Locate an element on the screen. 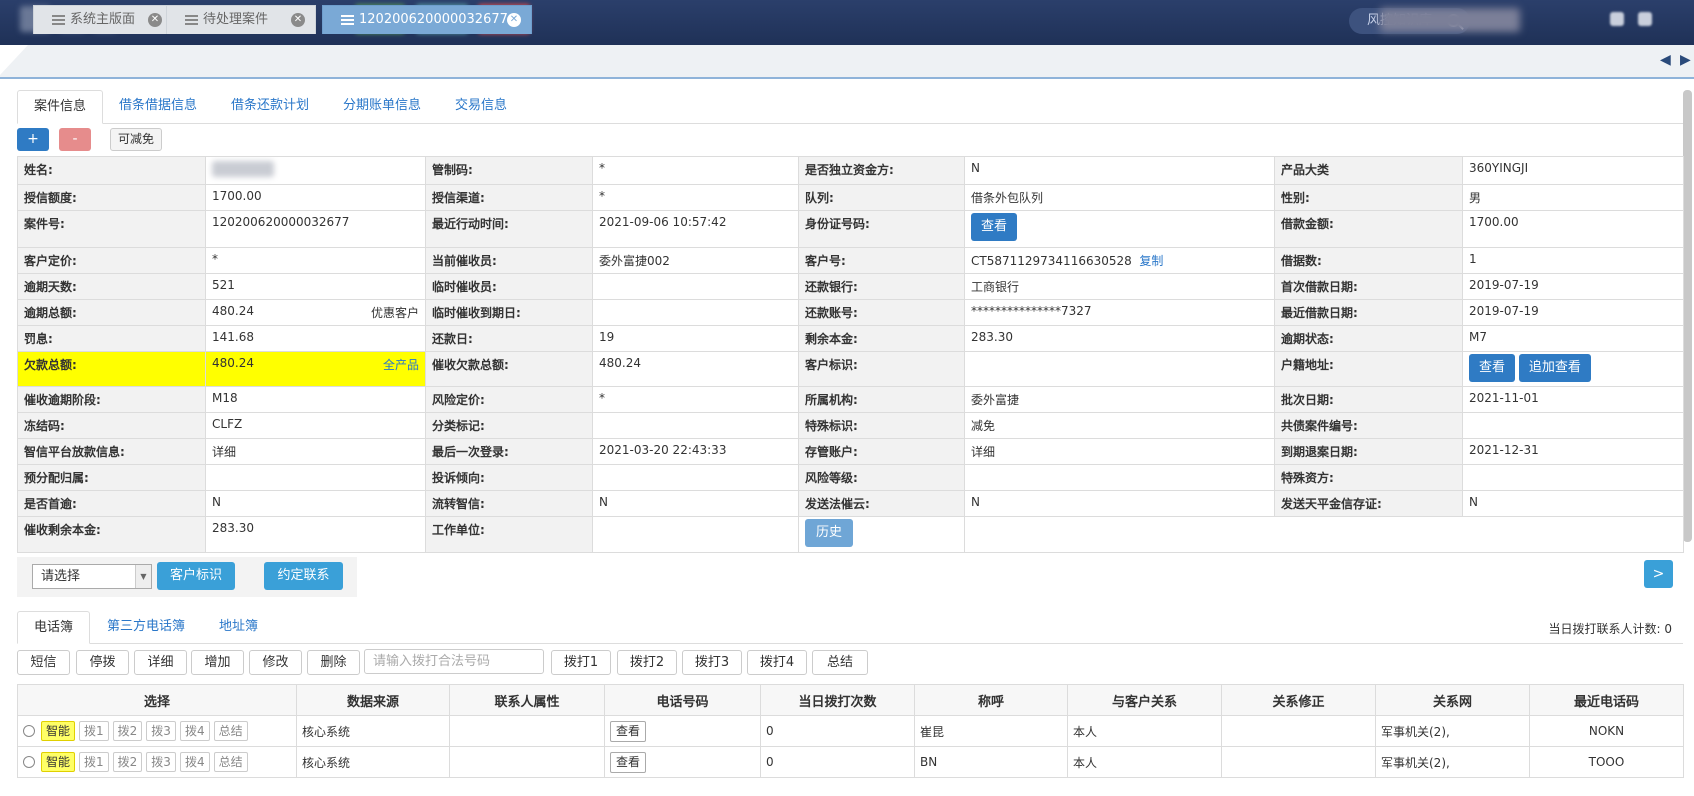 The height and width of the screenshot is (796, 1694). add-contact-button: 增加 is located at coordinates (217, 662).